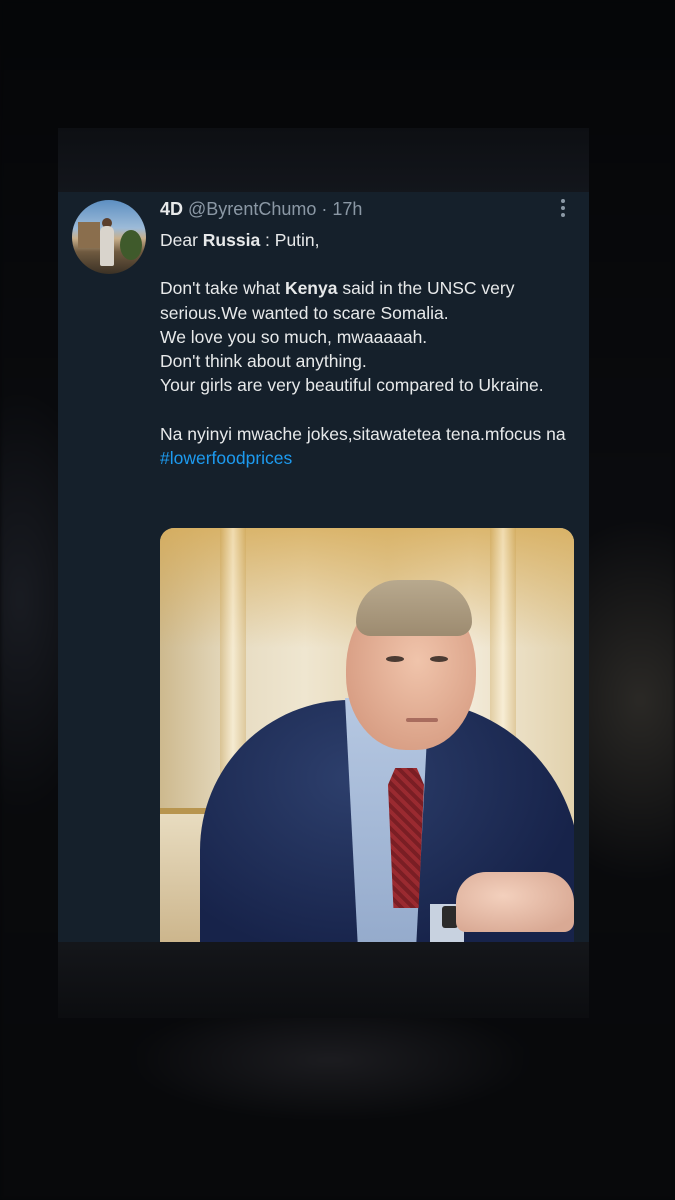 This screenshot has width=675, height=1200. What do you see at coordinates (294, 336) in the screenshot?
I see `message-line-love: We love you so much, mwaaaaah.` at bounding box center [294, 336].